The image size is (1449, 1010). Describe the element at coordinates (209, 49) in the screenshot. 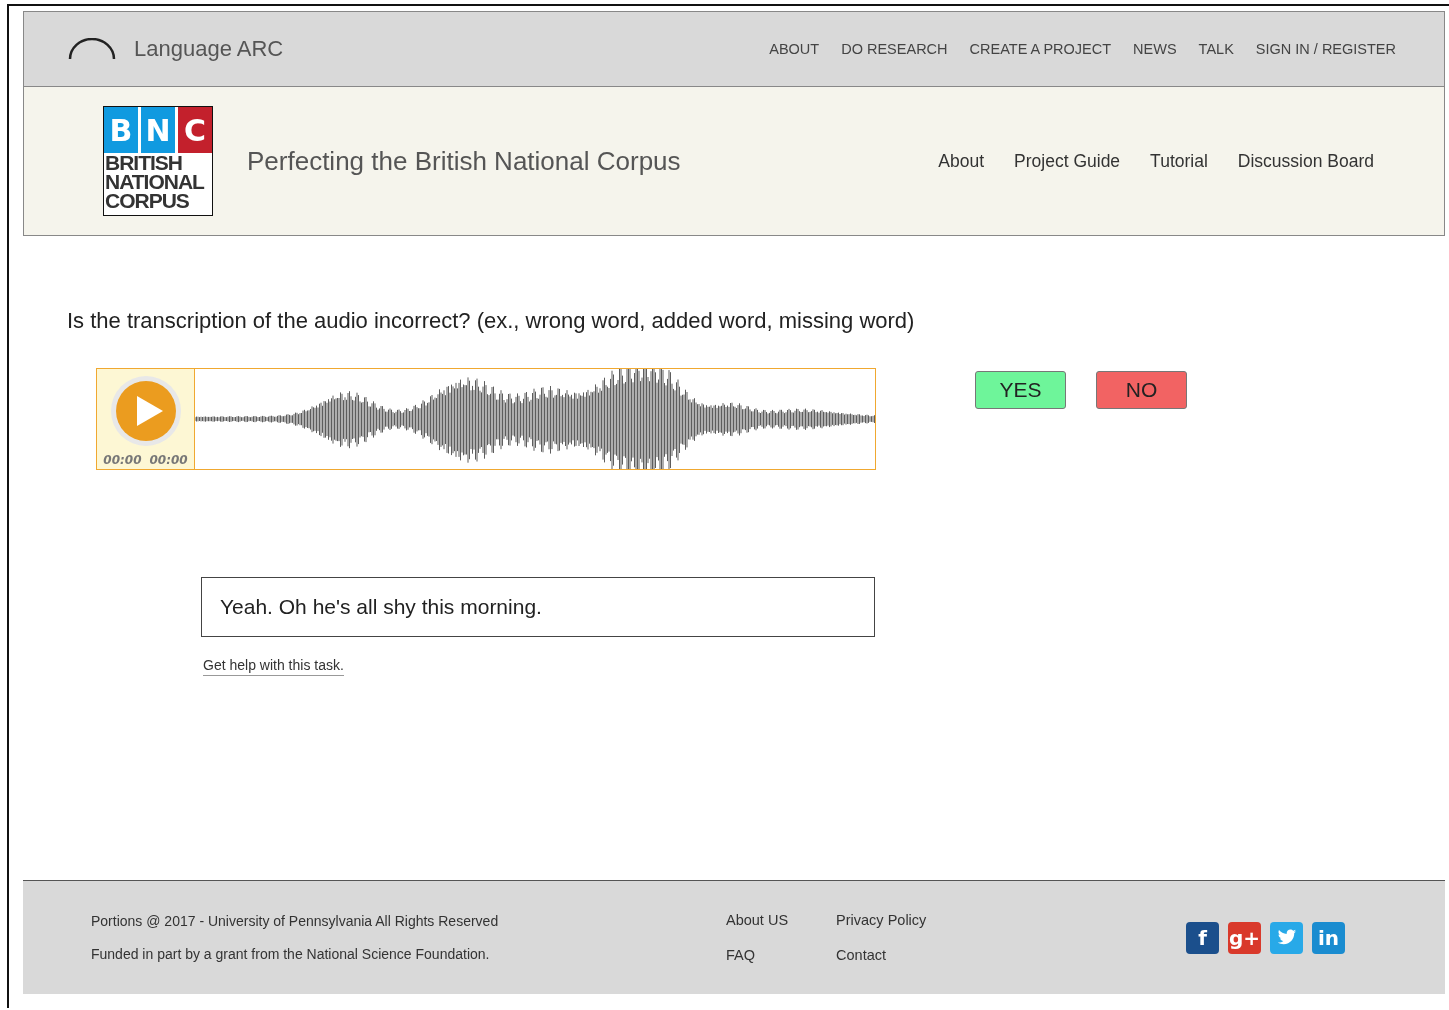

I see `site-name: Language ARC` at that location.